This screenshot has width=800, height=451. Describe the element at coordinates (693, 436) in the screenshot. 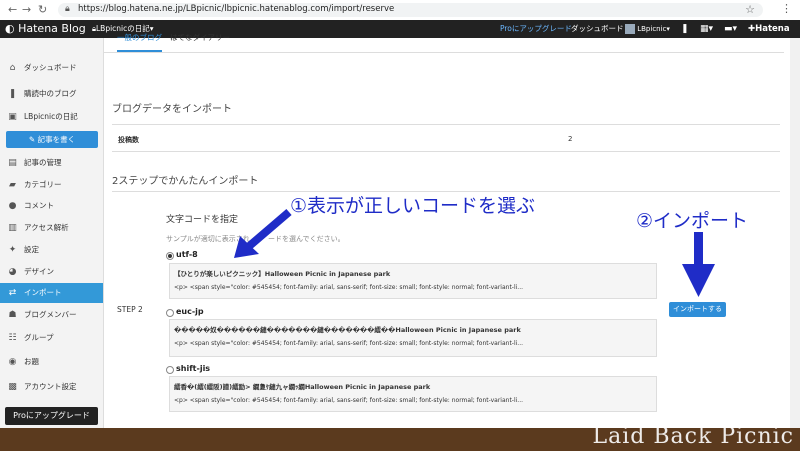

I see `brand-watermark: Laid Back Picnic` at that location.